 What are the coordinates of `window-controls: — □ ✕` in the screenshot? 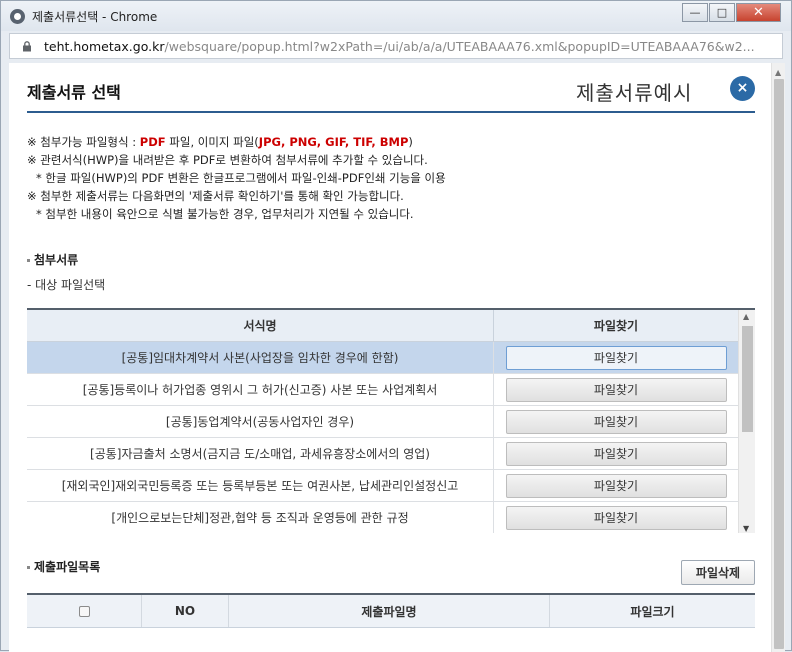 It's located at (731, 12).